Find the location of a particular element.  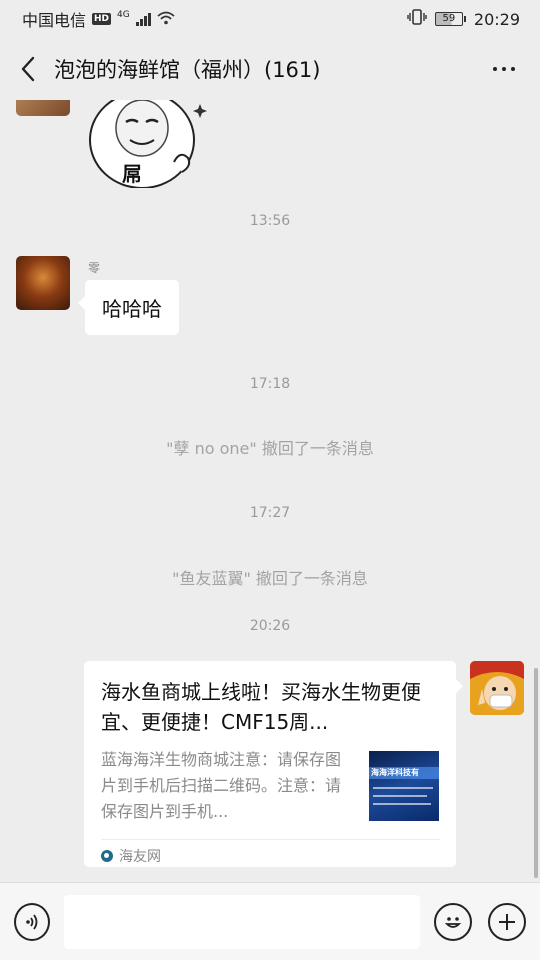

message-input is located at coordinates (242, 921).